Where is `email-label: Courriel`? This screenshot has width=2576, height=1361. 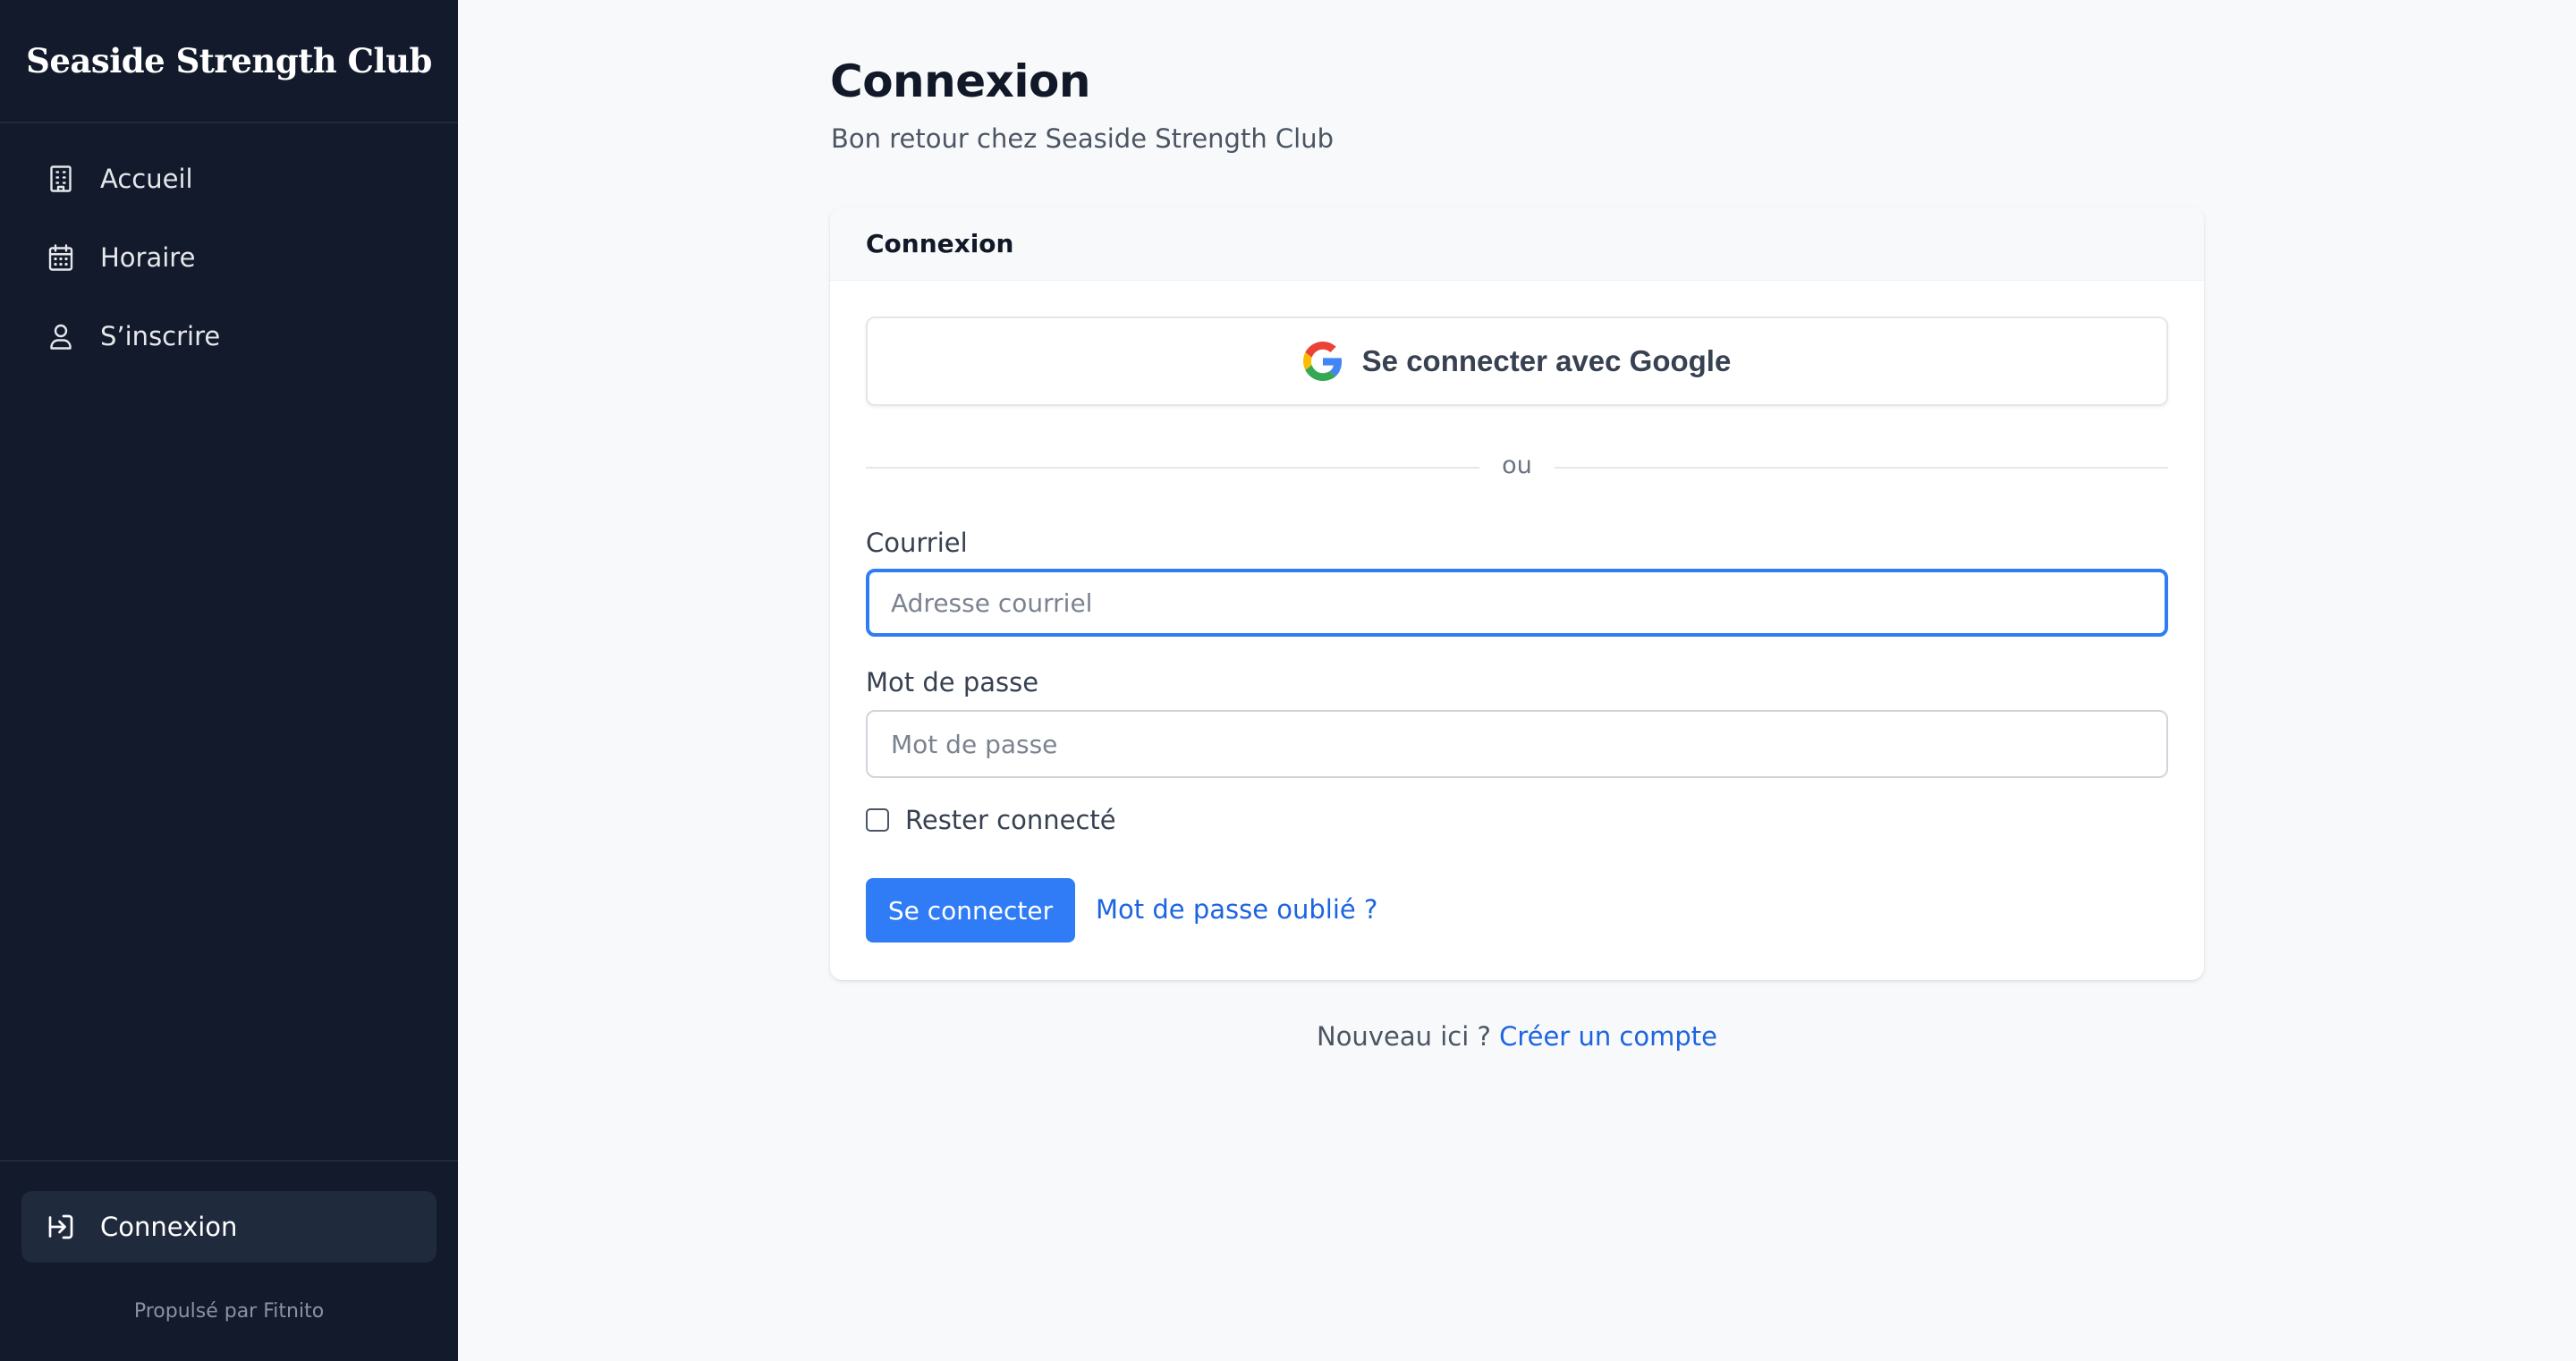
email-label: Courriel is located at coordinates (917, 543).